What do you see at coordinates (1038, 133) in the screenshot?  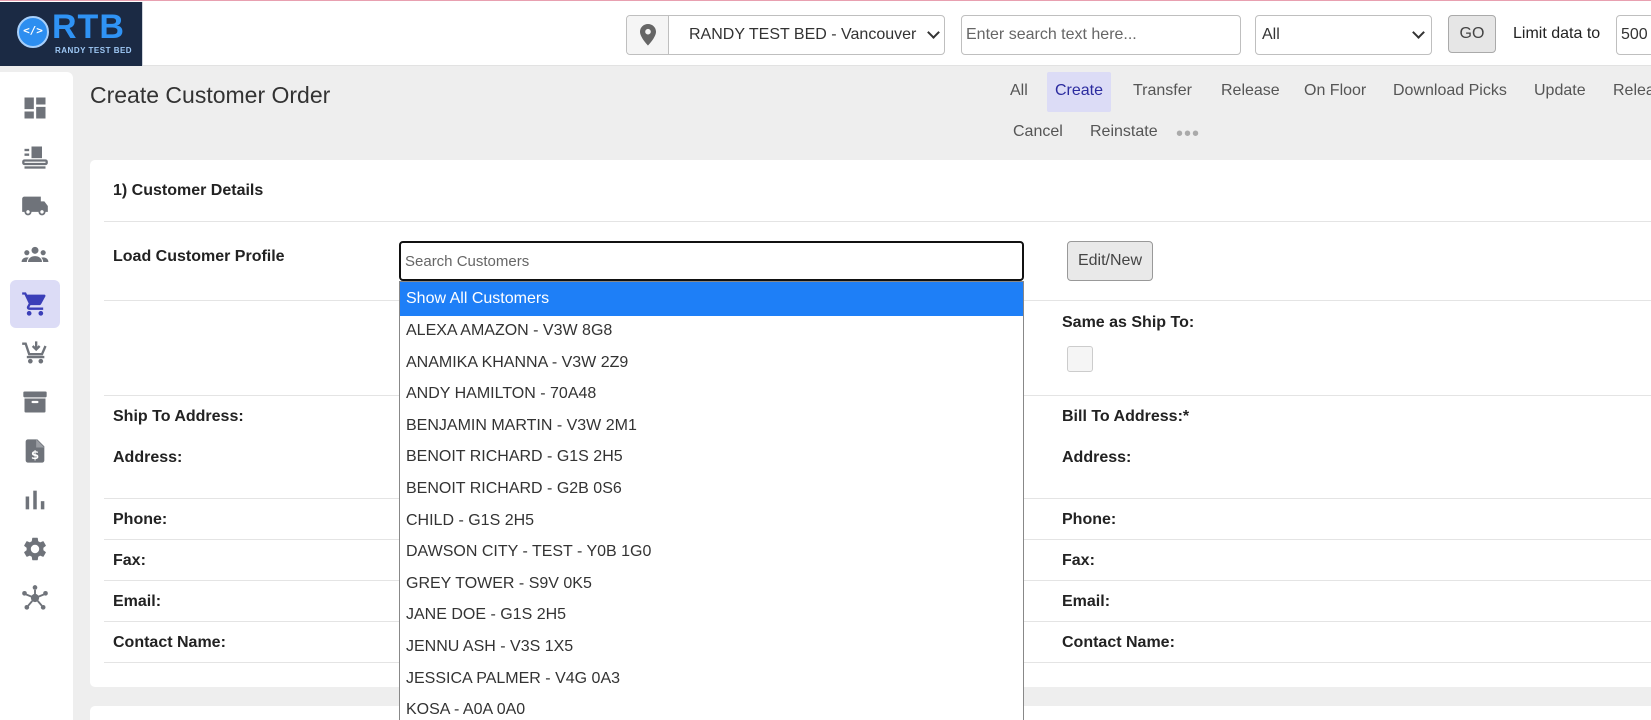 I see `tab-cancel: Cancel` at bounding box center [1038, 133].